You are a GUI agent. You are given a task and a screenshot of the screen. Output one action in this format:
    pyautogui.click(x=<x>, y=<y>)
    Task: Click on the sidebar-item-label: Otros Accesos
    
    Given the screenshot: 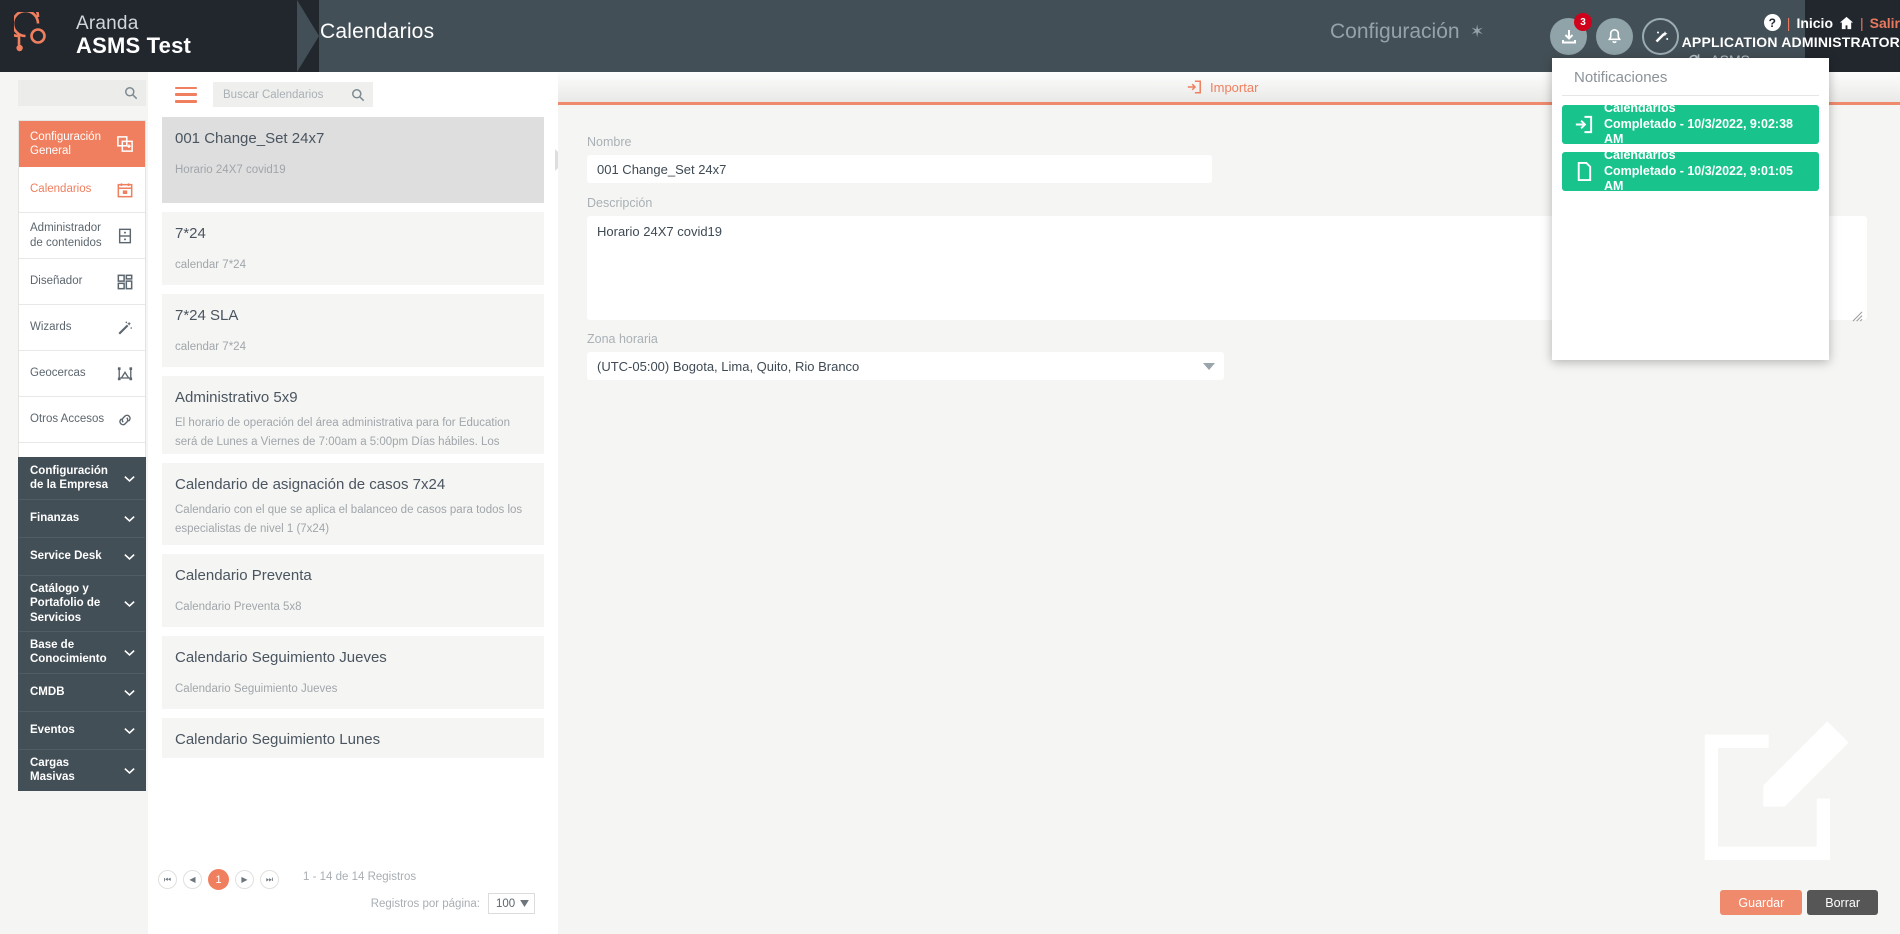 What is the action you would take?
    pyautogui.click(x=67, y=419)
    